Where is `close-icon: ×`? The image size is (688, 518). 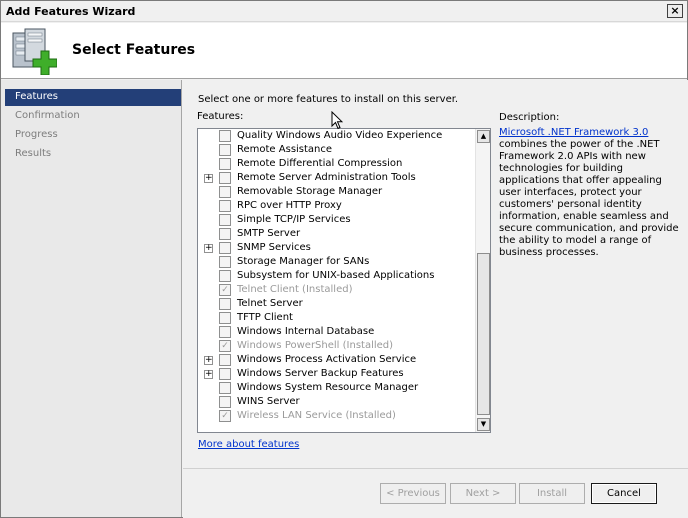
close-icon: × is located at coordinates (675, 10).